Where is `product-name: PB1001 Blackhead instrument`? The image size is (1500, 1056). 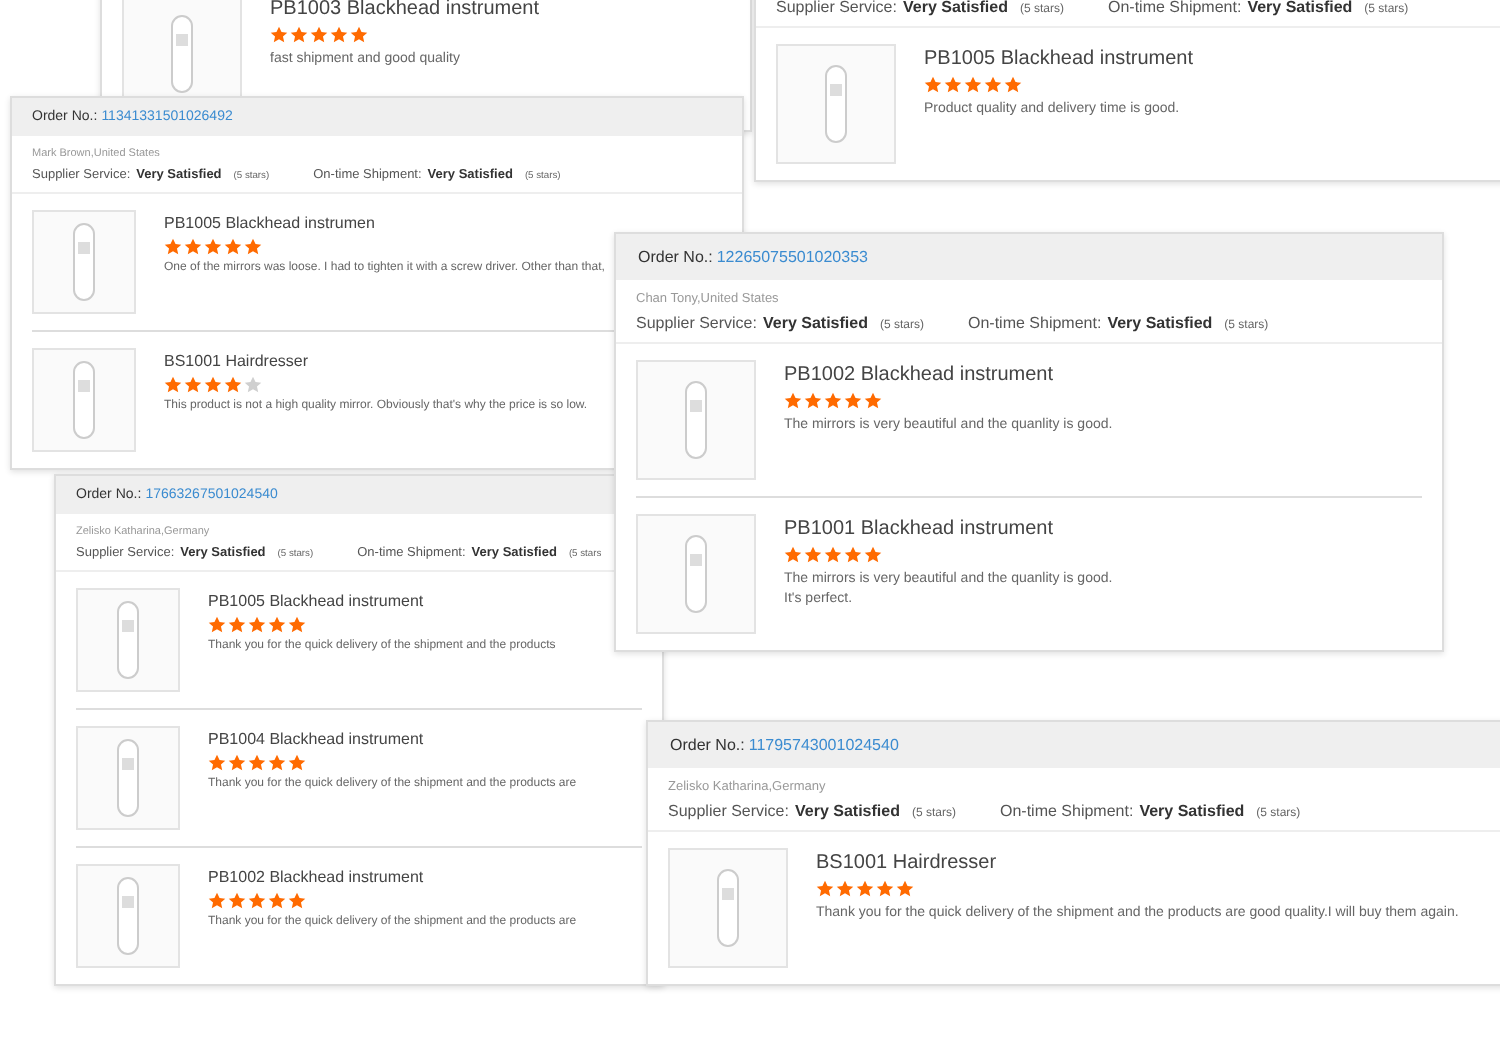 product-name: PB1001 Blackhead instrument is located at coordinates (920, 529).